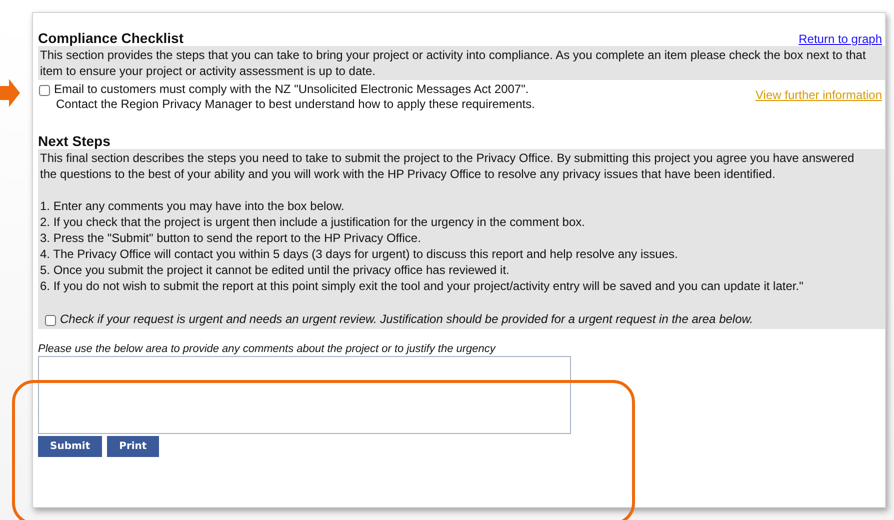 The width and height of the screenshot is (894, 520). What do you see at coordinates (448, 166) in the screenshot?
I see `section-description: This final section describes the steps you need to take to submit the project to the Privacy Office. By submitting this project you agree you have answered the questions to the best of your ability and you will work with the HP Privacy Office to resolve any privacy issues that have been identified.` at bounding box center [448, 166].